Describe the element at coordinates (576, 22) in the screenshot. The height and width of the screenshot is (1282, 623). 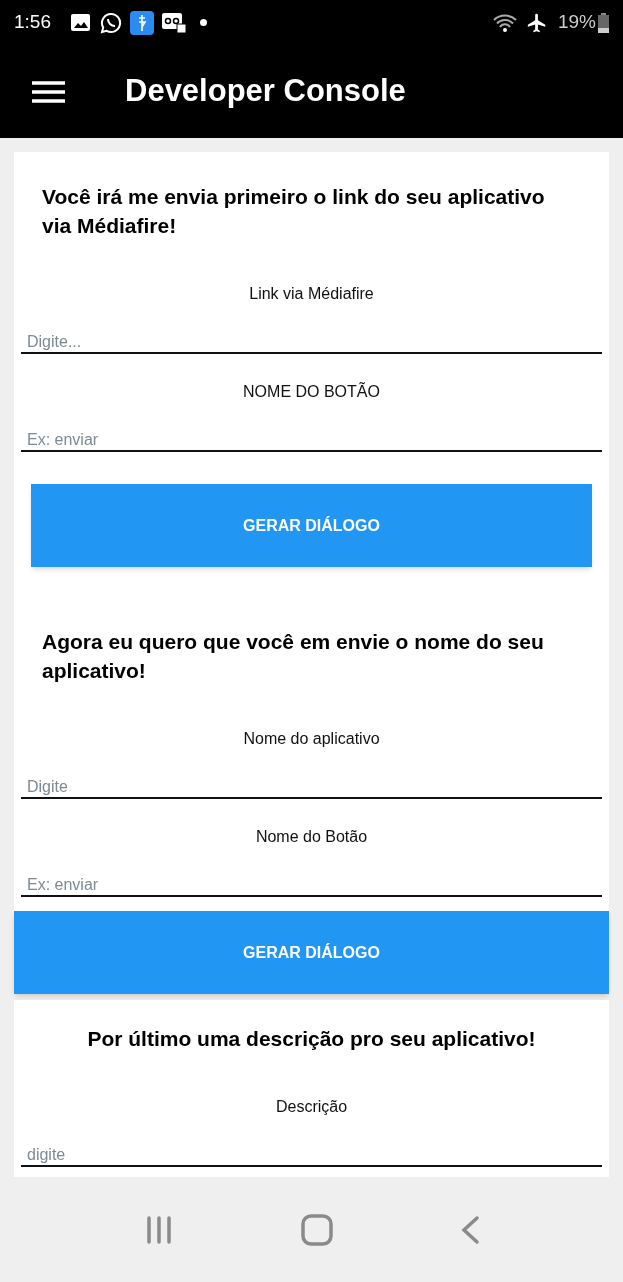
I see `battery-percent: 19%` at that location.